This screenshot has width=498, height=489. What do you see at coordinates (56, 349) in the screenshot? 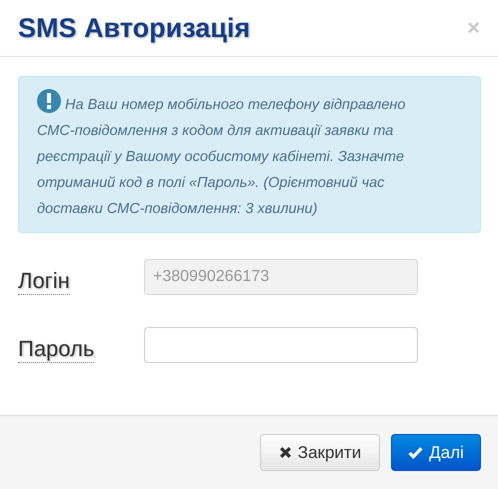
I see `field-label: Пароль` at bounding box center [56, 349].